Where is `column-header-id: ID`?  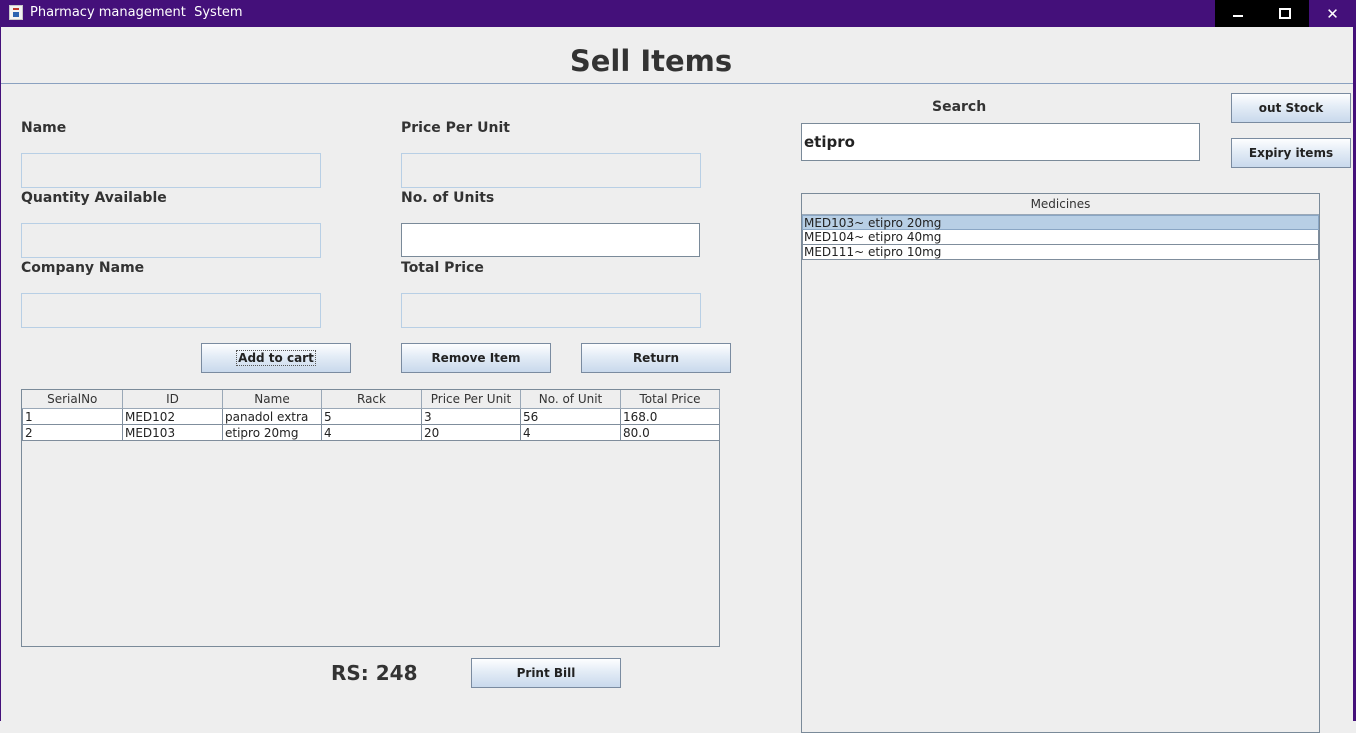 column-header-id: ID is located at coordinates (172, 399).